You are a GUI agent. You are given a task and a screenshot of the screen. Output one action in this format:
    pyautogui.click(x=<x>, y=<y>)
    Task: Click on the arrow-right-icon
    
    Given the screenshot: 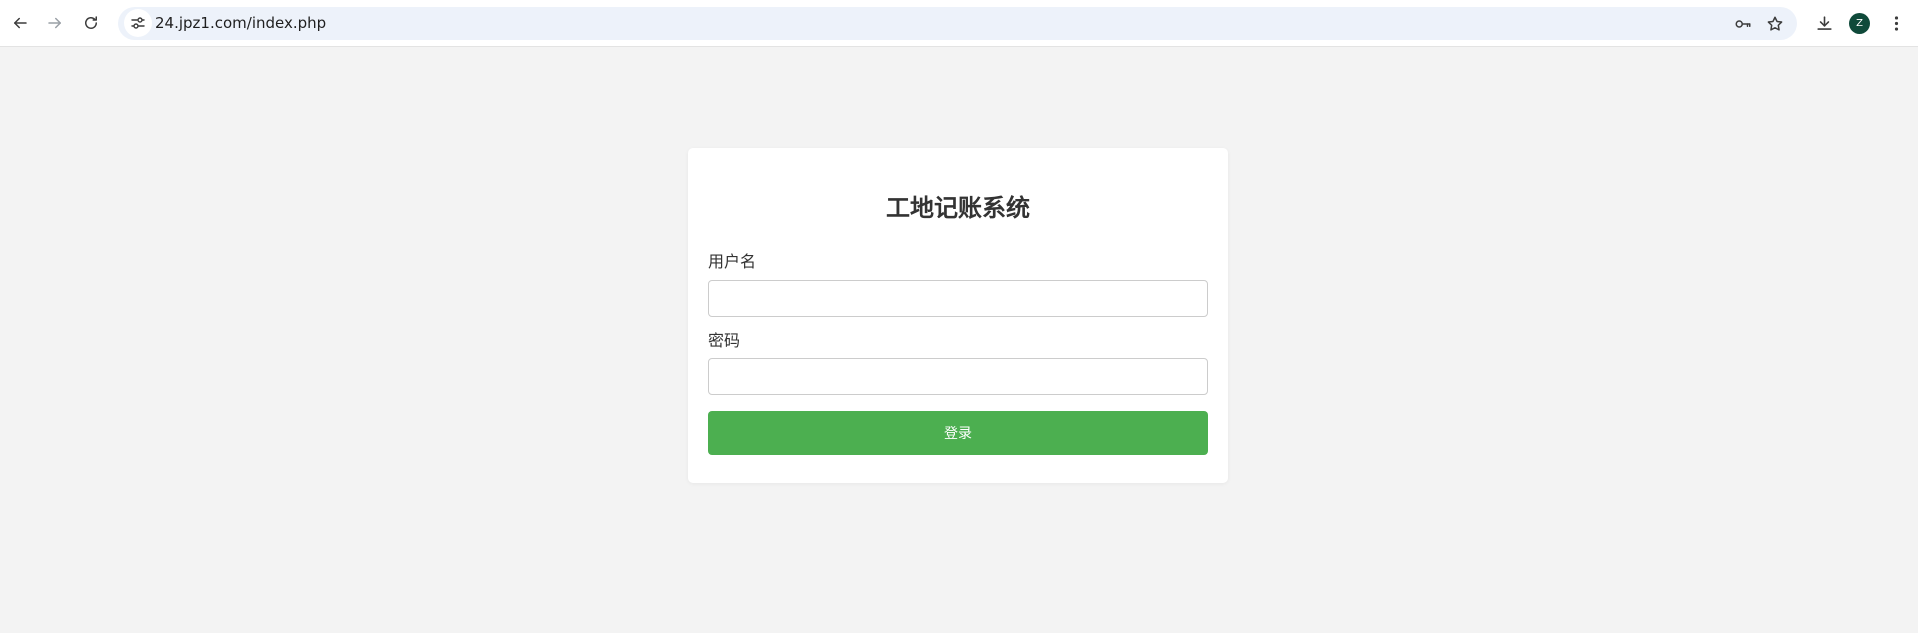 What is the action you would take?
    pyautogui.click(x=54, y=23)
    